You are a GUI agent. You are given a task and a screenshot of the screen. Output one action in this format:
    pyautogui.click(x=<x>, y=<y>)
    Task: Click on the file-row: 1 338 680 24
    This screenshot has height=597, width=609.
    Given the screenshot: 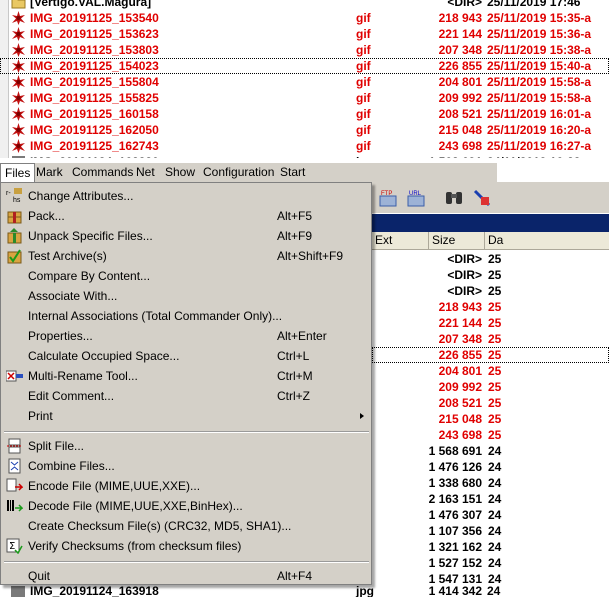 What is the action you would take?
    pyautogui.click(x=490, y=483)
    